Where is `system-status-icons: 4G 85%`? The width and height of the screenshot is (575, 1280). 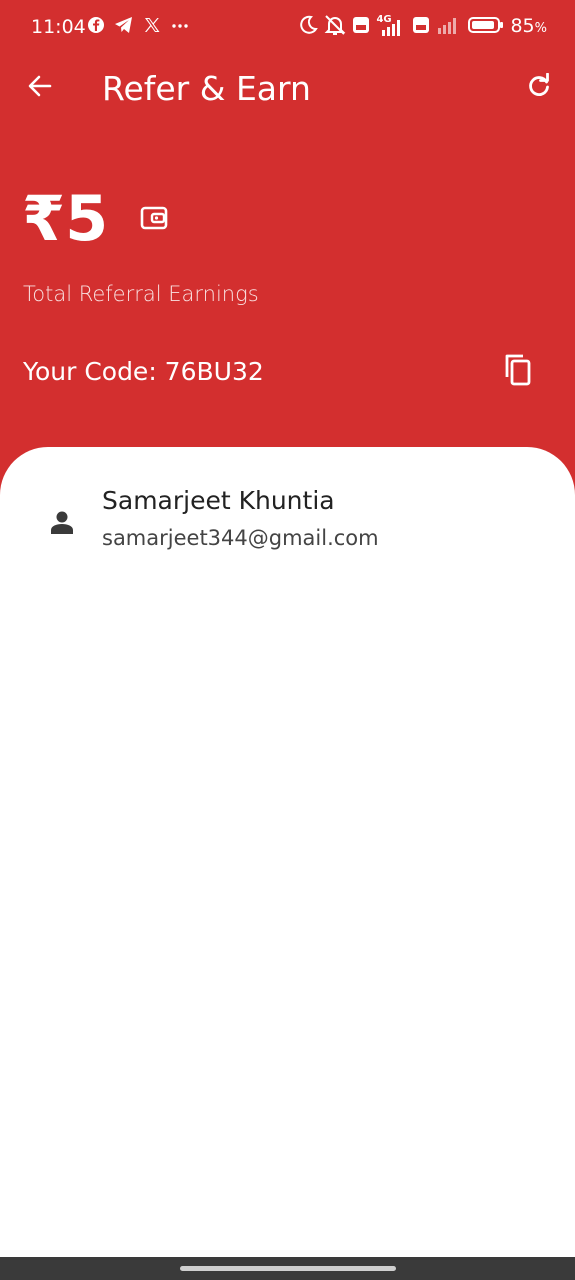 system-status-icons: 4G 85% is located at coordinates (422, 27).